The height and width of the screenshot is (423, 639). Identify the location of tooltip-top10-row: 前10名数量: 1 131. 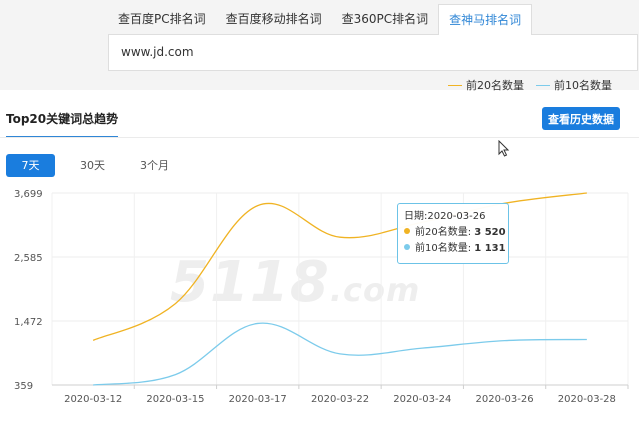
(456, 249).